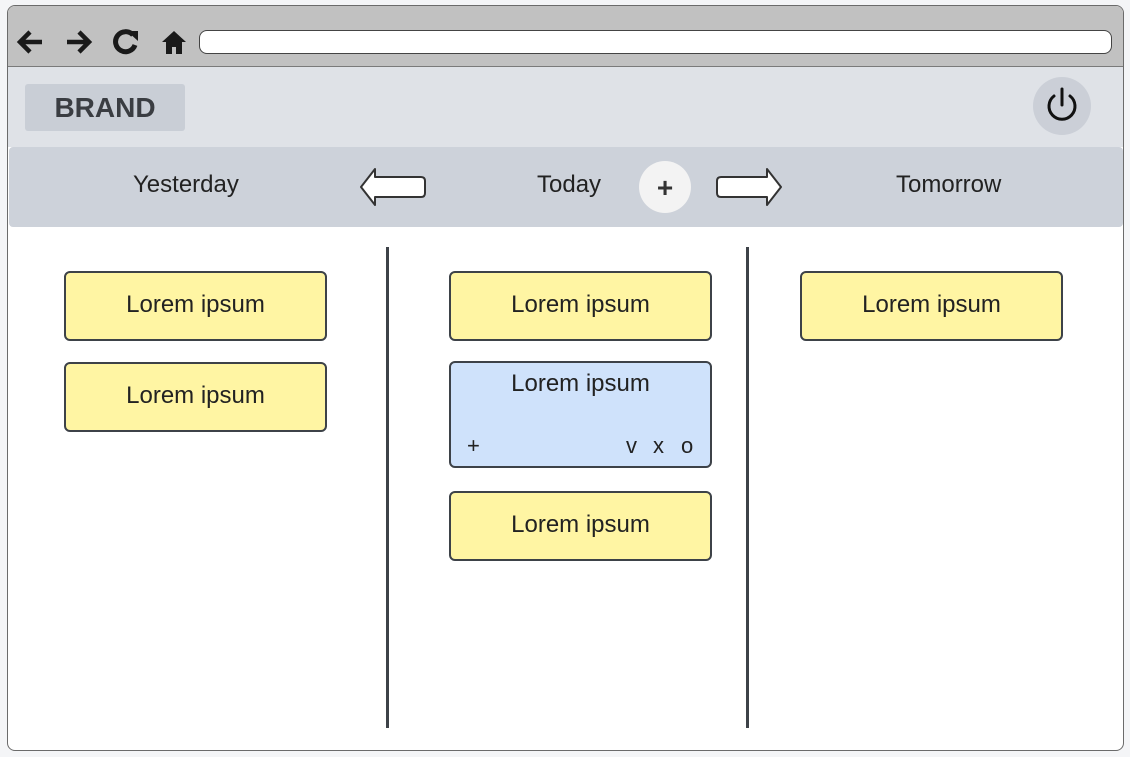  What do you see at coordinates (105, 107) in the screenshot?
I see `brand-logo: BRAND` at bounding box center [105, 107].